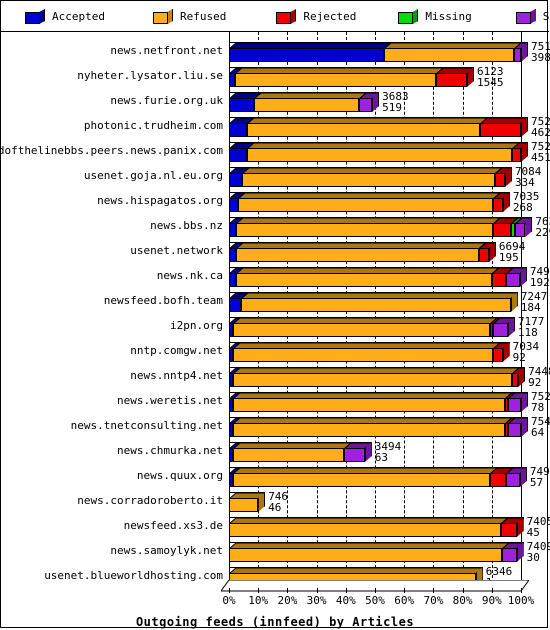 Image resolution: width=550 pixels, height=630 pixels. Describe the element at coordinates (519, 357) in the screenshot. I see `bar-value-secondary: 92` at that location.